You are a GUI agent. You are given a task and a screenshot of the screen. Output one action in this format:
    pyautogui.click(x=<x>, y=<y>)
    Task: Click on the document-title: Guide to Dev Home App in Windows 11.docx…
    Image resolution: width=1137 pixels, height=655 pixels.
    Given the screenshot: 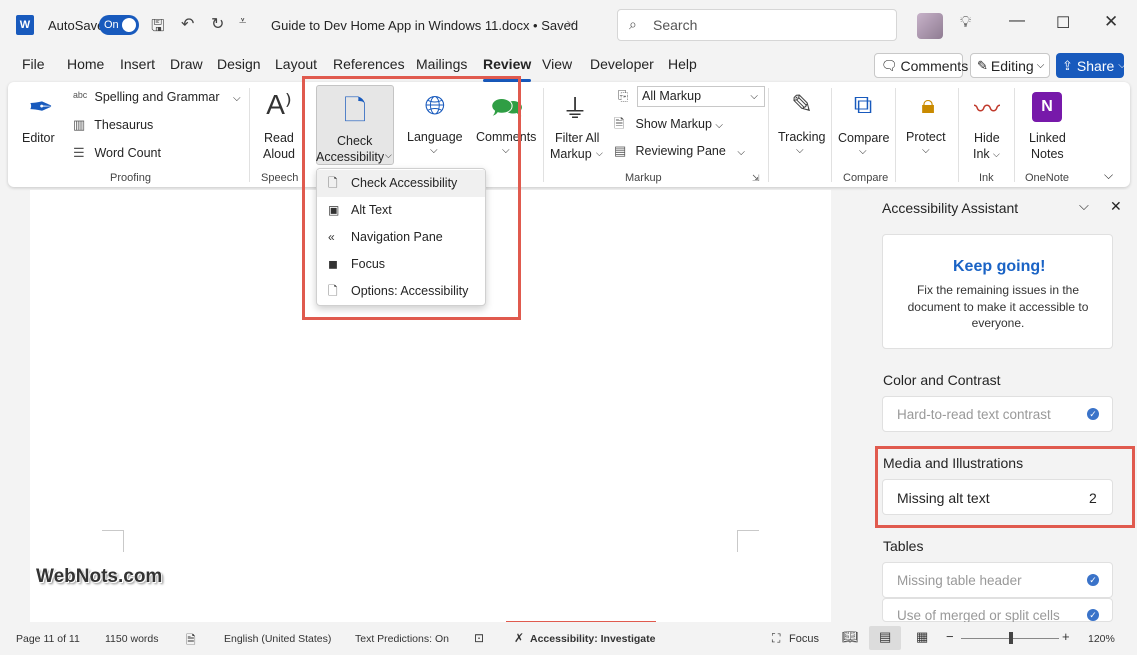 What is the action you would take?
    pyautogui.click(x=424, y=25)
    